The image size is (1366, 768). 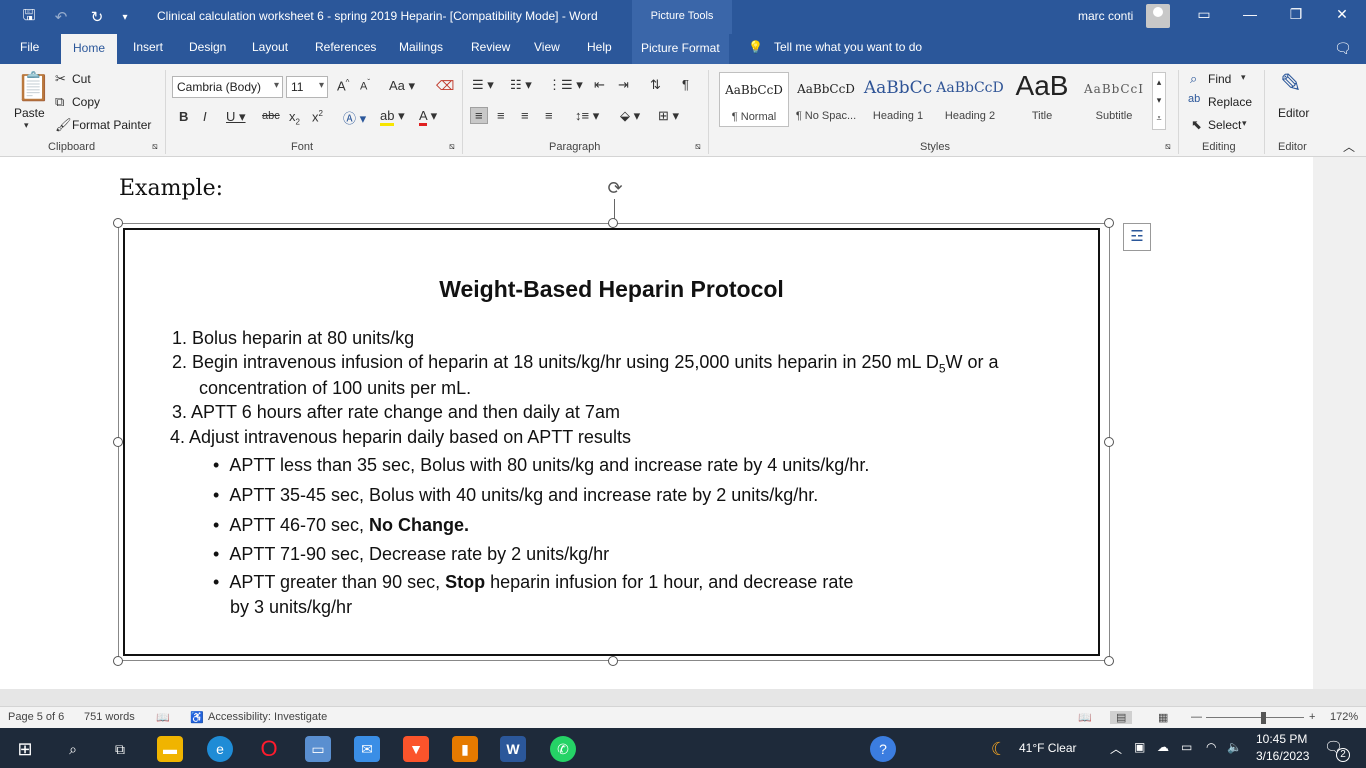 What do you see at coordinates (1186, 747) in the screenshot?
I see `battery-icon: ▭` at bounding box center [1186, 747].